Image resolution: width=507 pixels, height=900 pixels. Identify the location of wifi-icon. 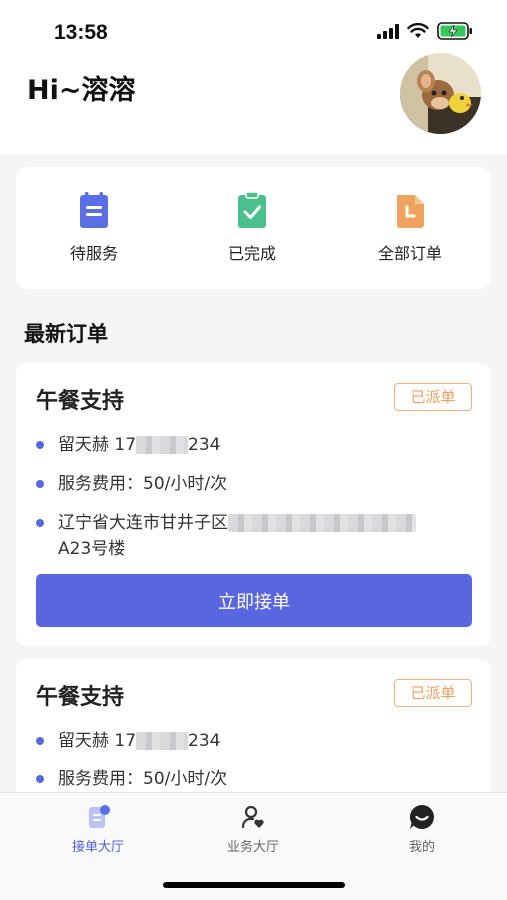
(418, 30).